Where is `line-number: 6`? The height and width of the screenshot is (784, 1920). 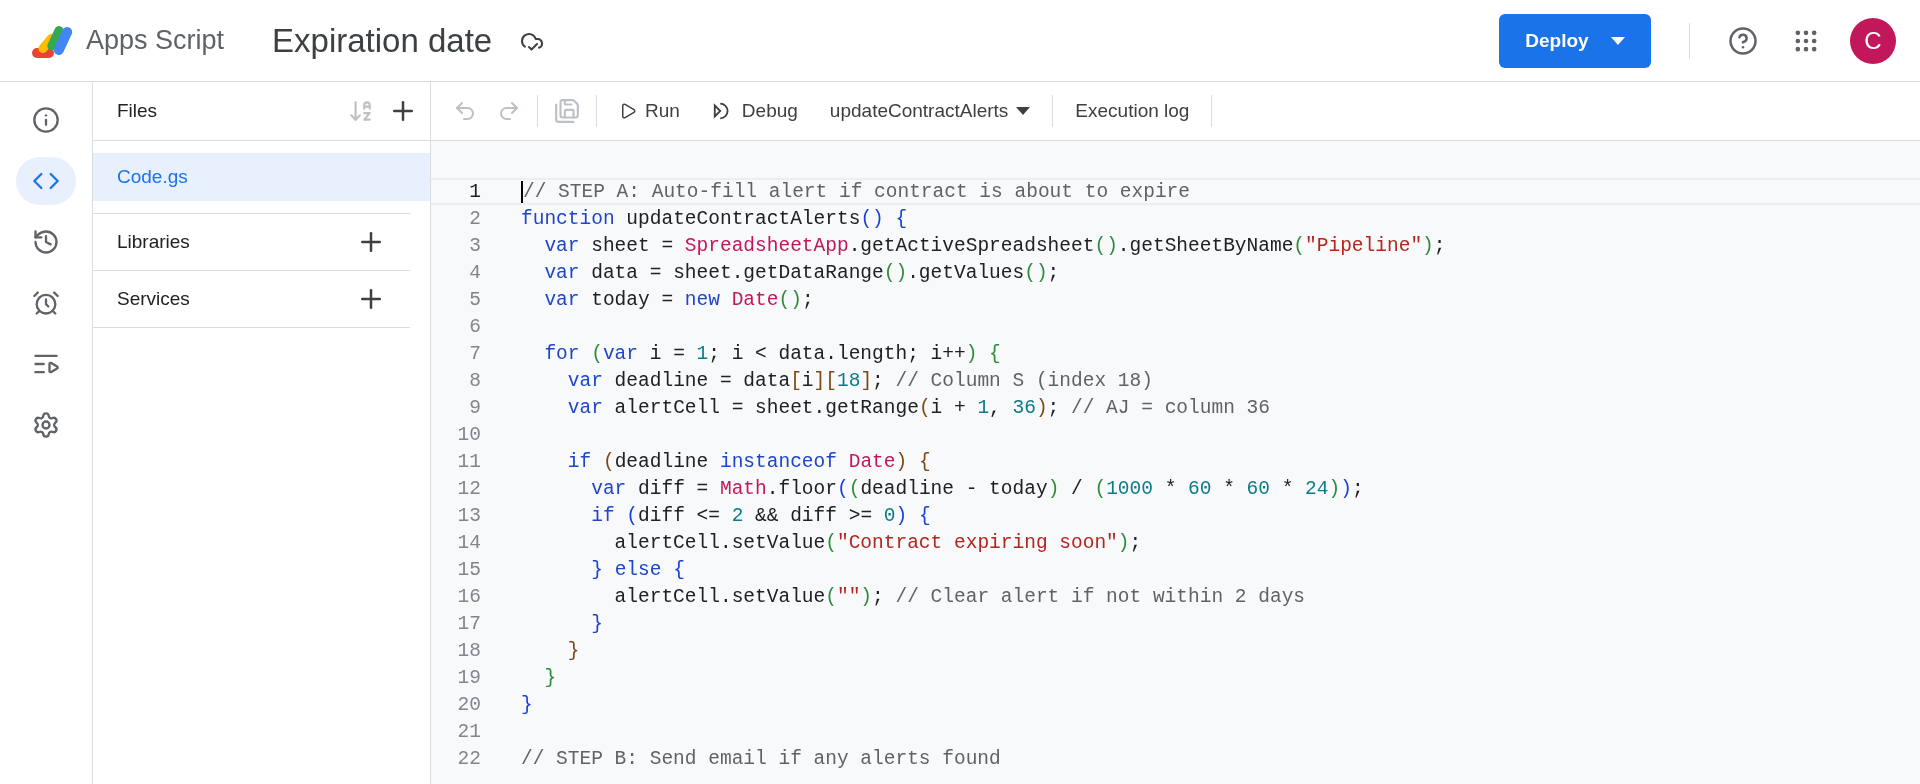 line-number: 6 is located at coordinates (475, 326).